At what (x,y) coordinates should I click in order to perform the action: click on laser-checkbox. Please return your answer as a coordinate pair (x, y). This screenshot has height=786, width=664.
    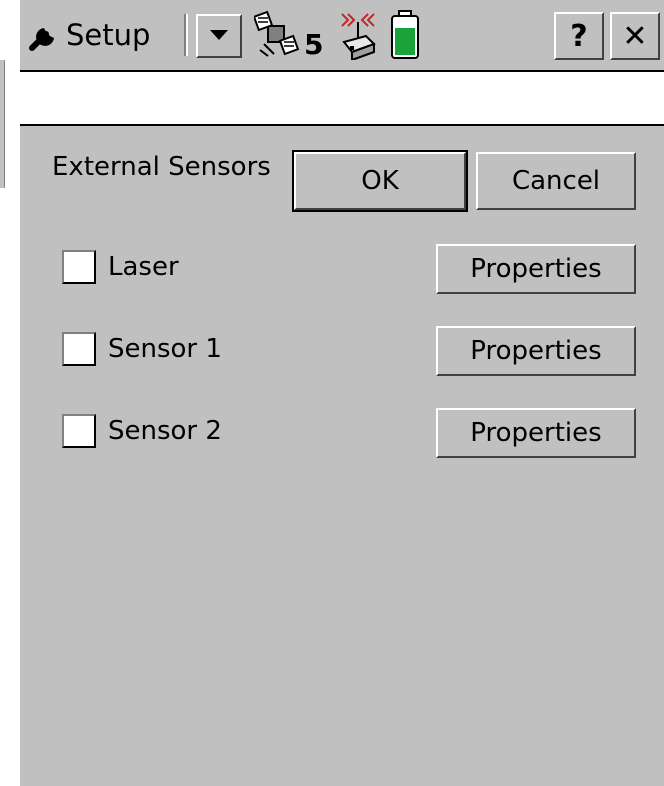
    Looking at the image, I should click on (79, 267).